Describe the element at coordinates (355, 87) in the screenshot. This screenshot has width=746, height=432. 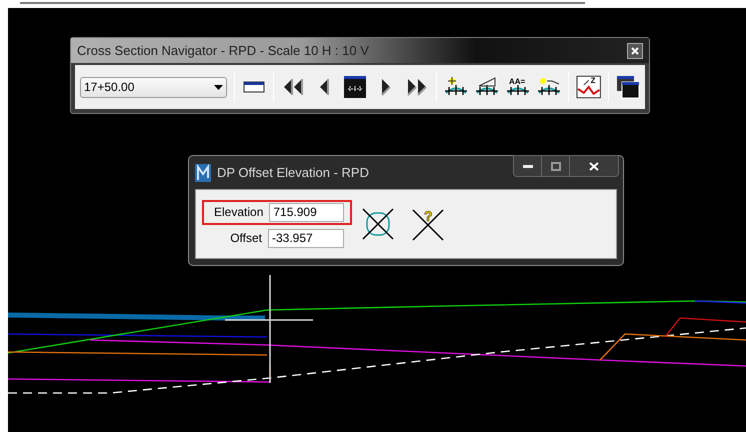
I see `screen-icon` at that location.